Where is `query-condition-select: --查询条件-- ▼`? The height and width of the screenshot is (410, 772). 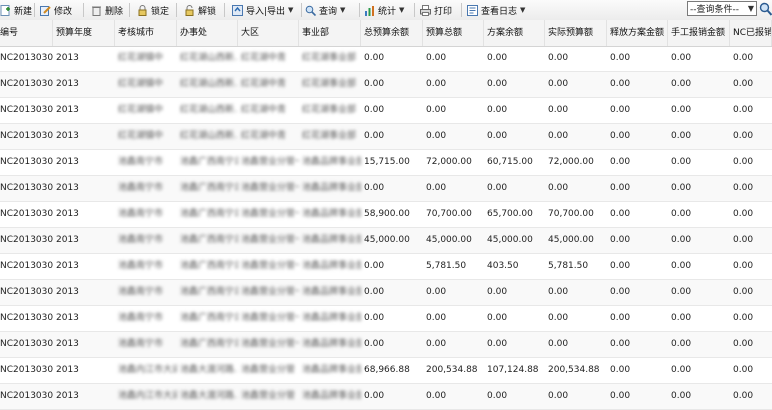
query-condition-select: --查询条件-- ▼ is located at coordinates (722, 8).